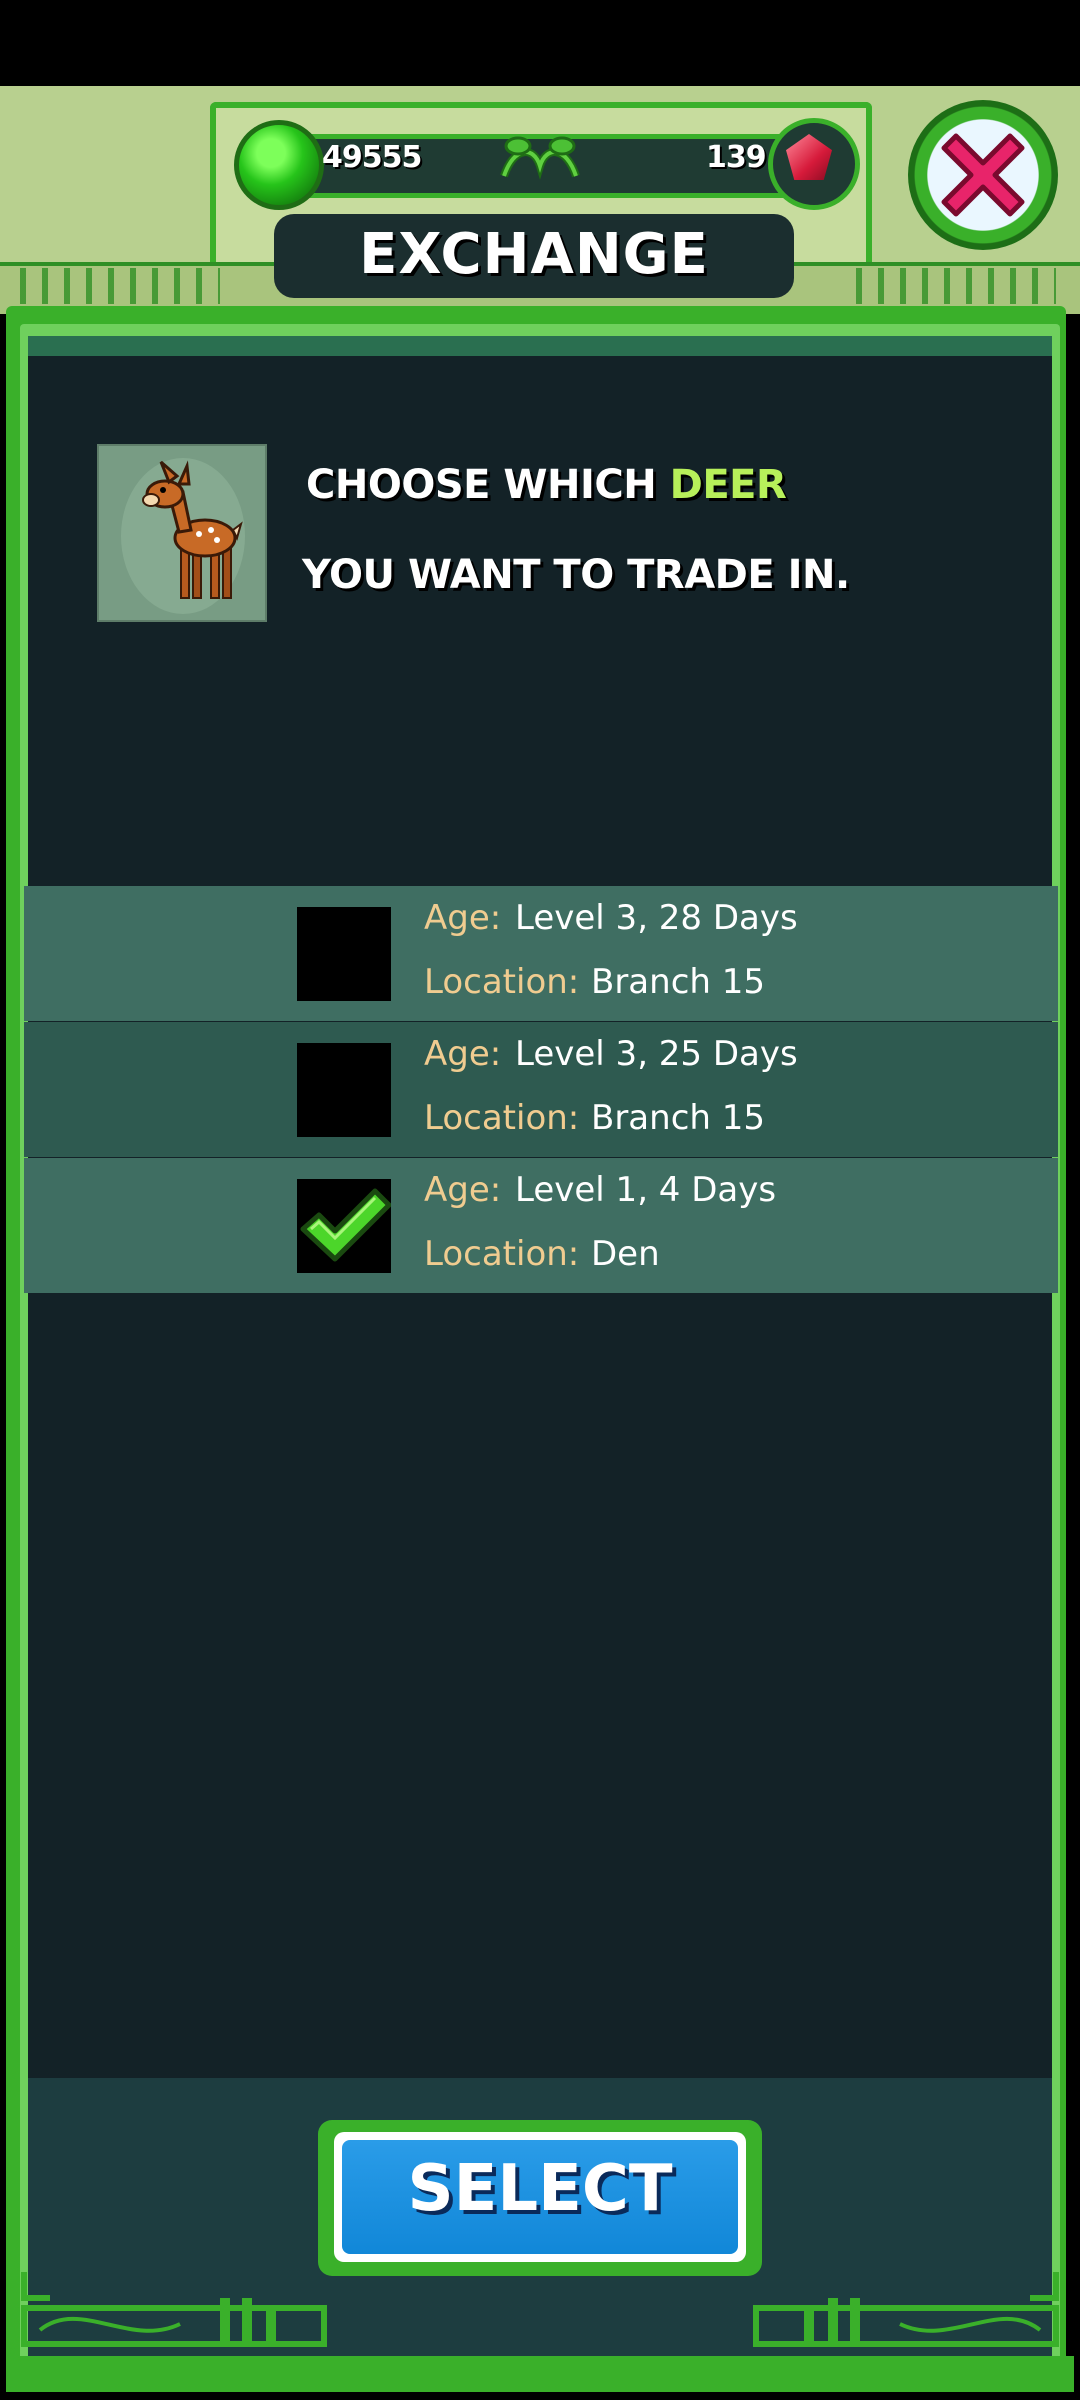 This screenshot has height=2400, width=1080. I want to click on page-title: EXCHANGE, so click(534, 254).